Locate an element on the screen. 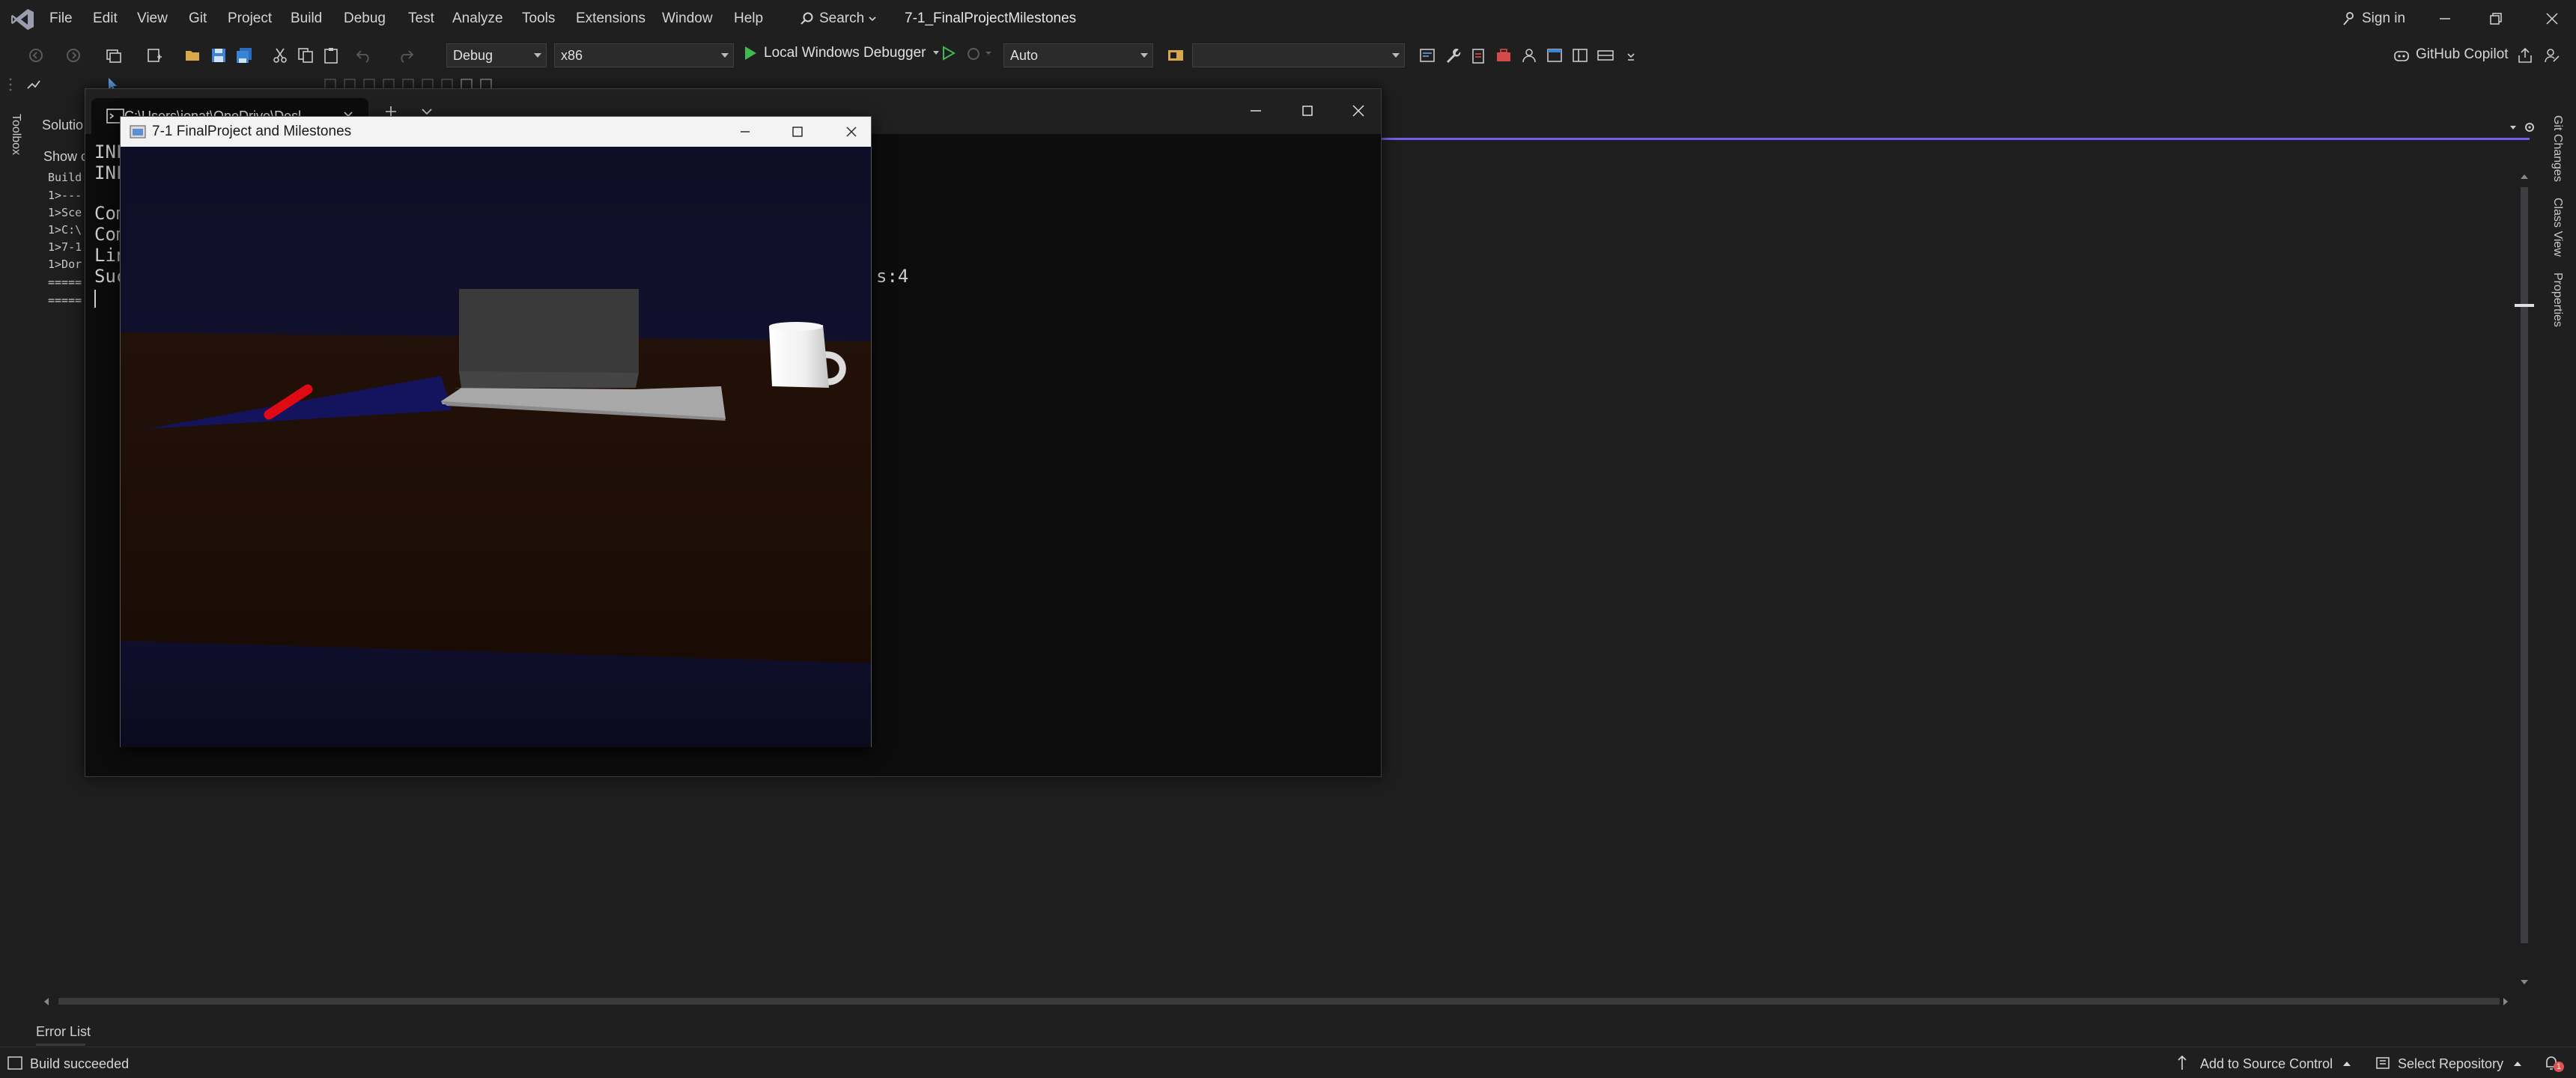 The image size is (2576, 1078). github-copilot-button: GitHub Copilot is located at coordinates (2451, 55).